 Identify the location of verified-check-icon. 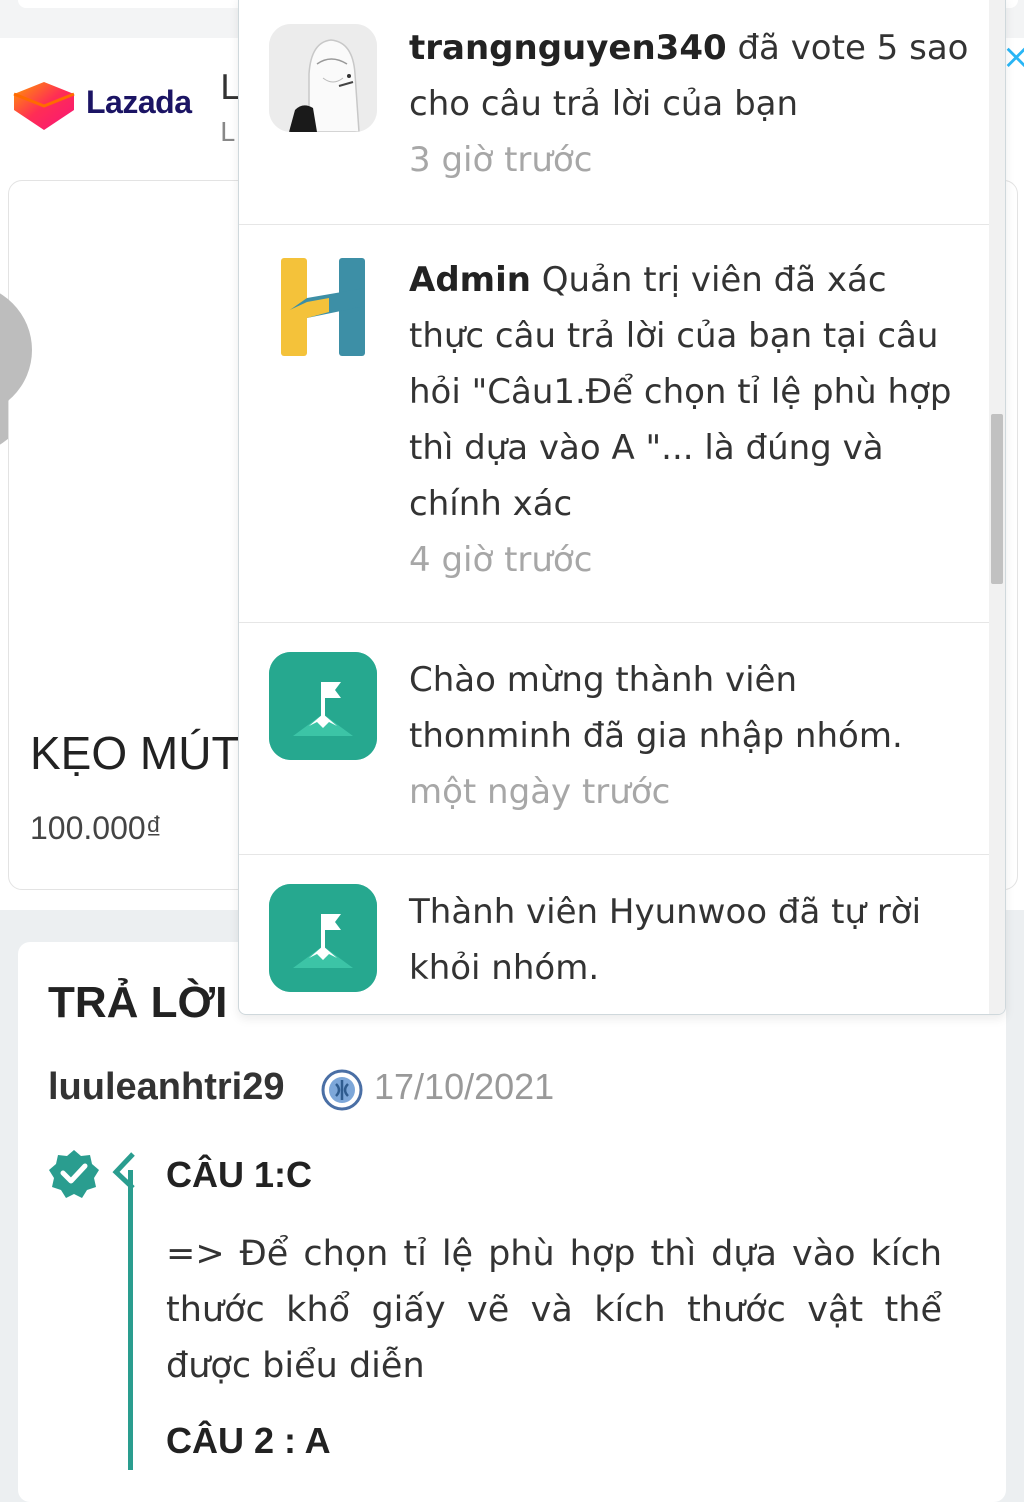
(92, 1174).